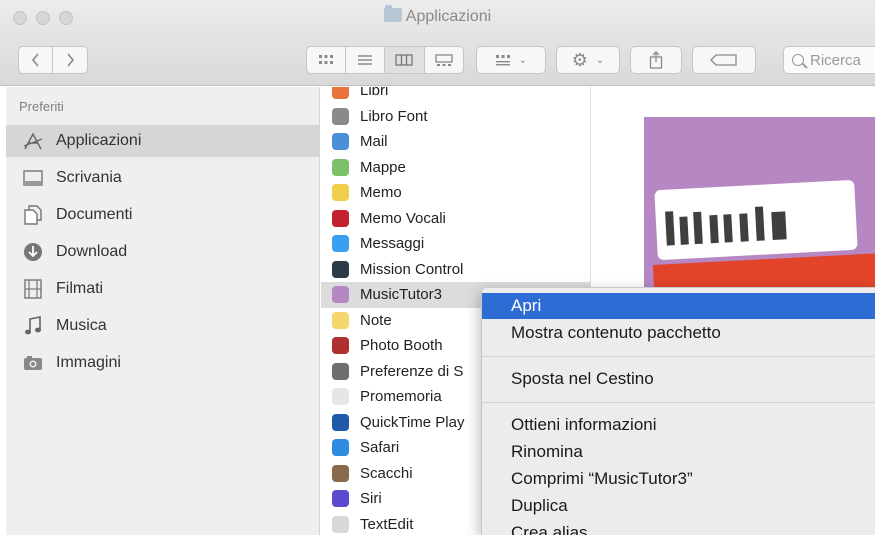  Describe the element at coordinates (829, 60) in the screenshot. I see `search-field: Ricerca` at that location.